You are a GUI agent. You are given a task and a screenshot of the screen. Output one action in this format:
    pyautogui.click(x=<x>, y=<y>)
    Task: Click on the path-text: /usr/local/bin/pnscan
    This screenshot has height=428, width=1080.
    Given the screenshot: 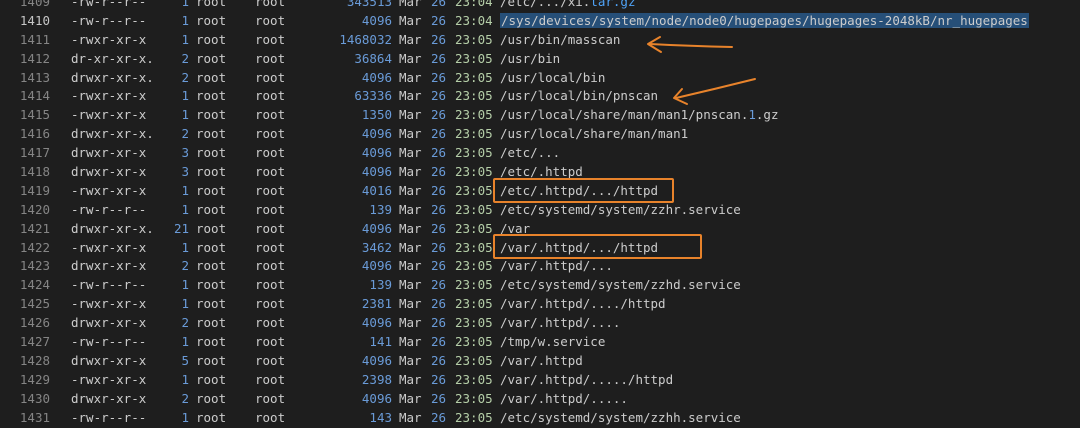 What is the action you would take?
    pyautogui.click(x=579, y=96)
    